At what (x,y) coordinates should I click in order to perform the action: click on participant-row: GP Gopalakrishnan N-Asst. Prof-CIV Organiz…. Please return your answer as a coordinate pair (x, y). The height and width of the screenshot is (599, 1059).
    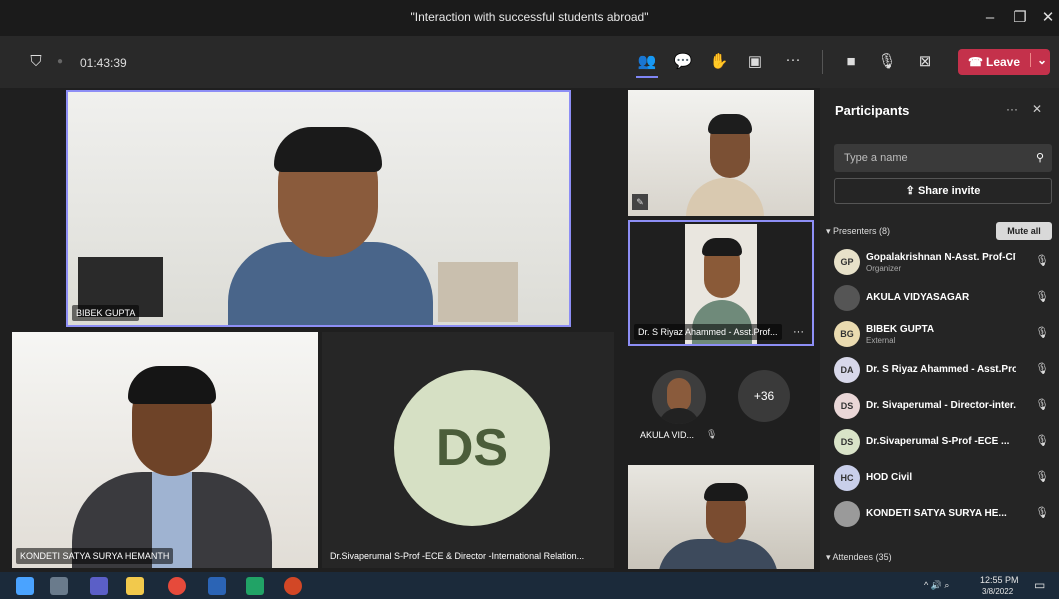
    Looking at the image, I should click on (939, 262).